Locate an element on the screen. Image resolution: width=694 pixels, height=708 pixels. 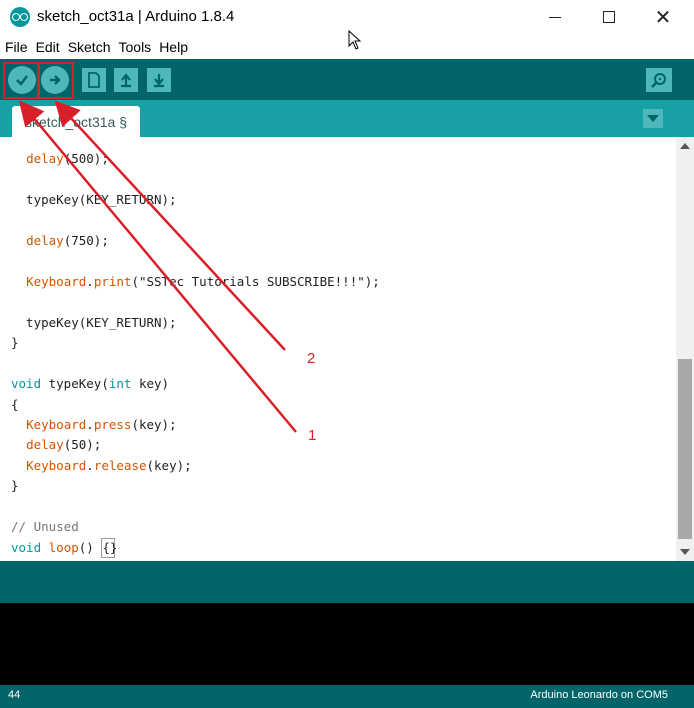
minimize-icon is located at coordinates (555, 17).